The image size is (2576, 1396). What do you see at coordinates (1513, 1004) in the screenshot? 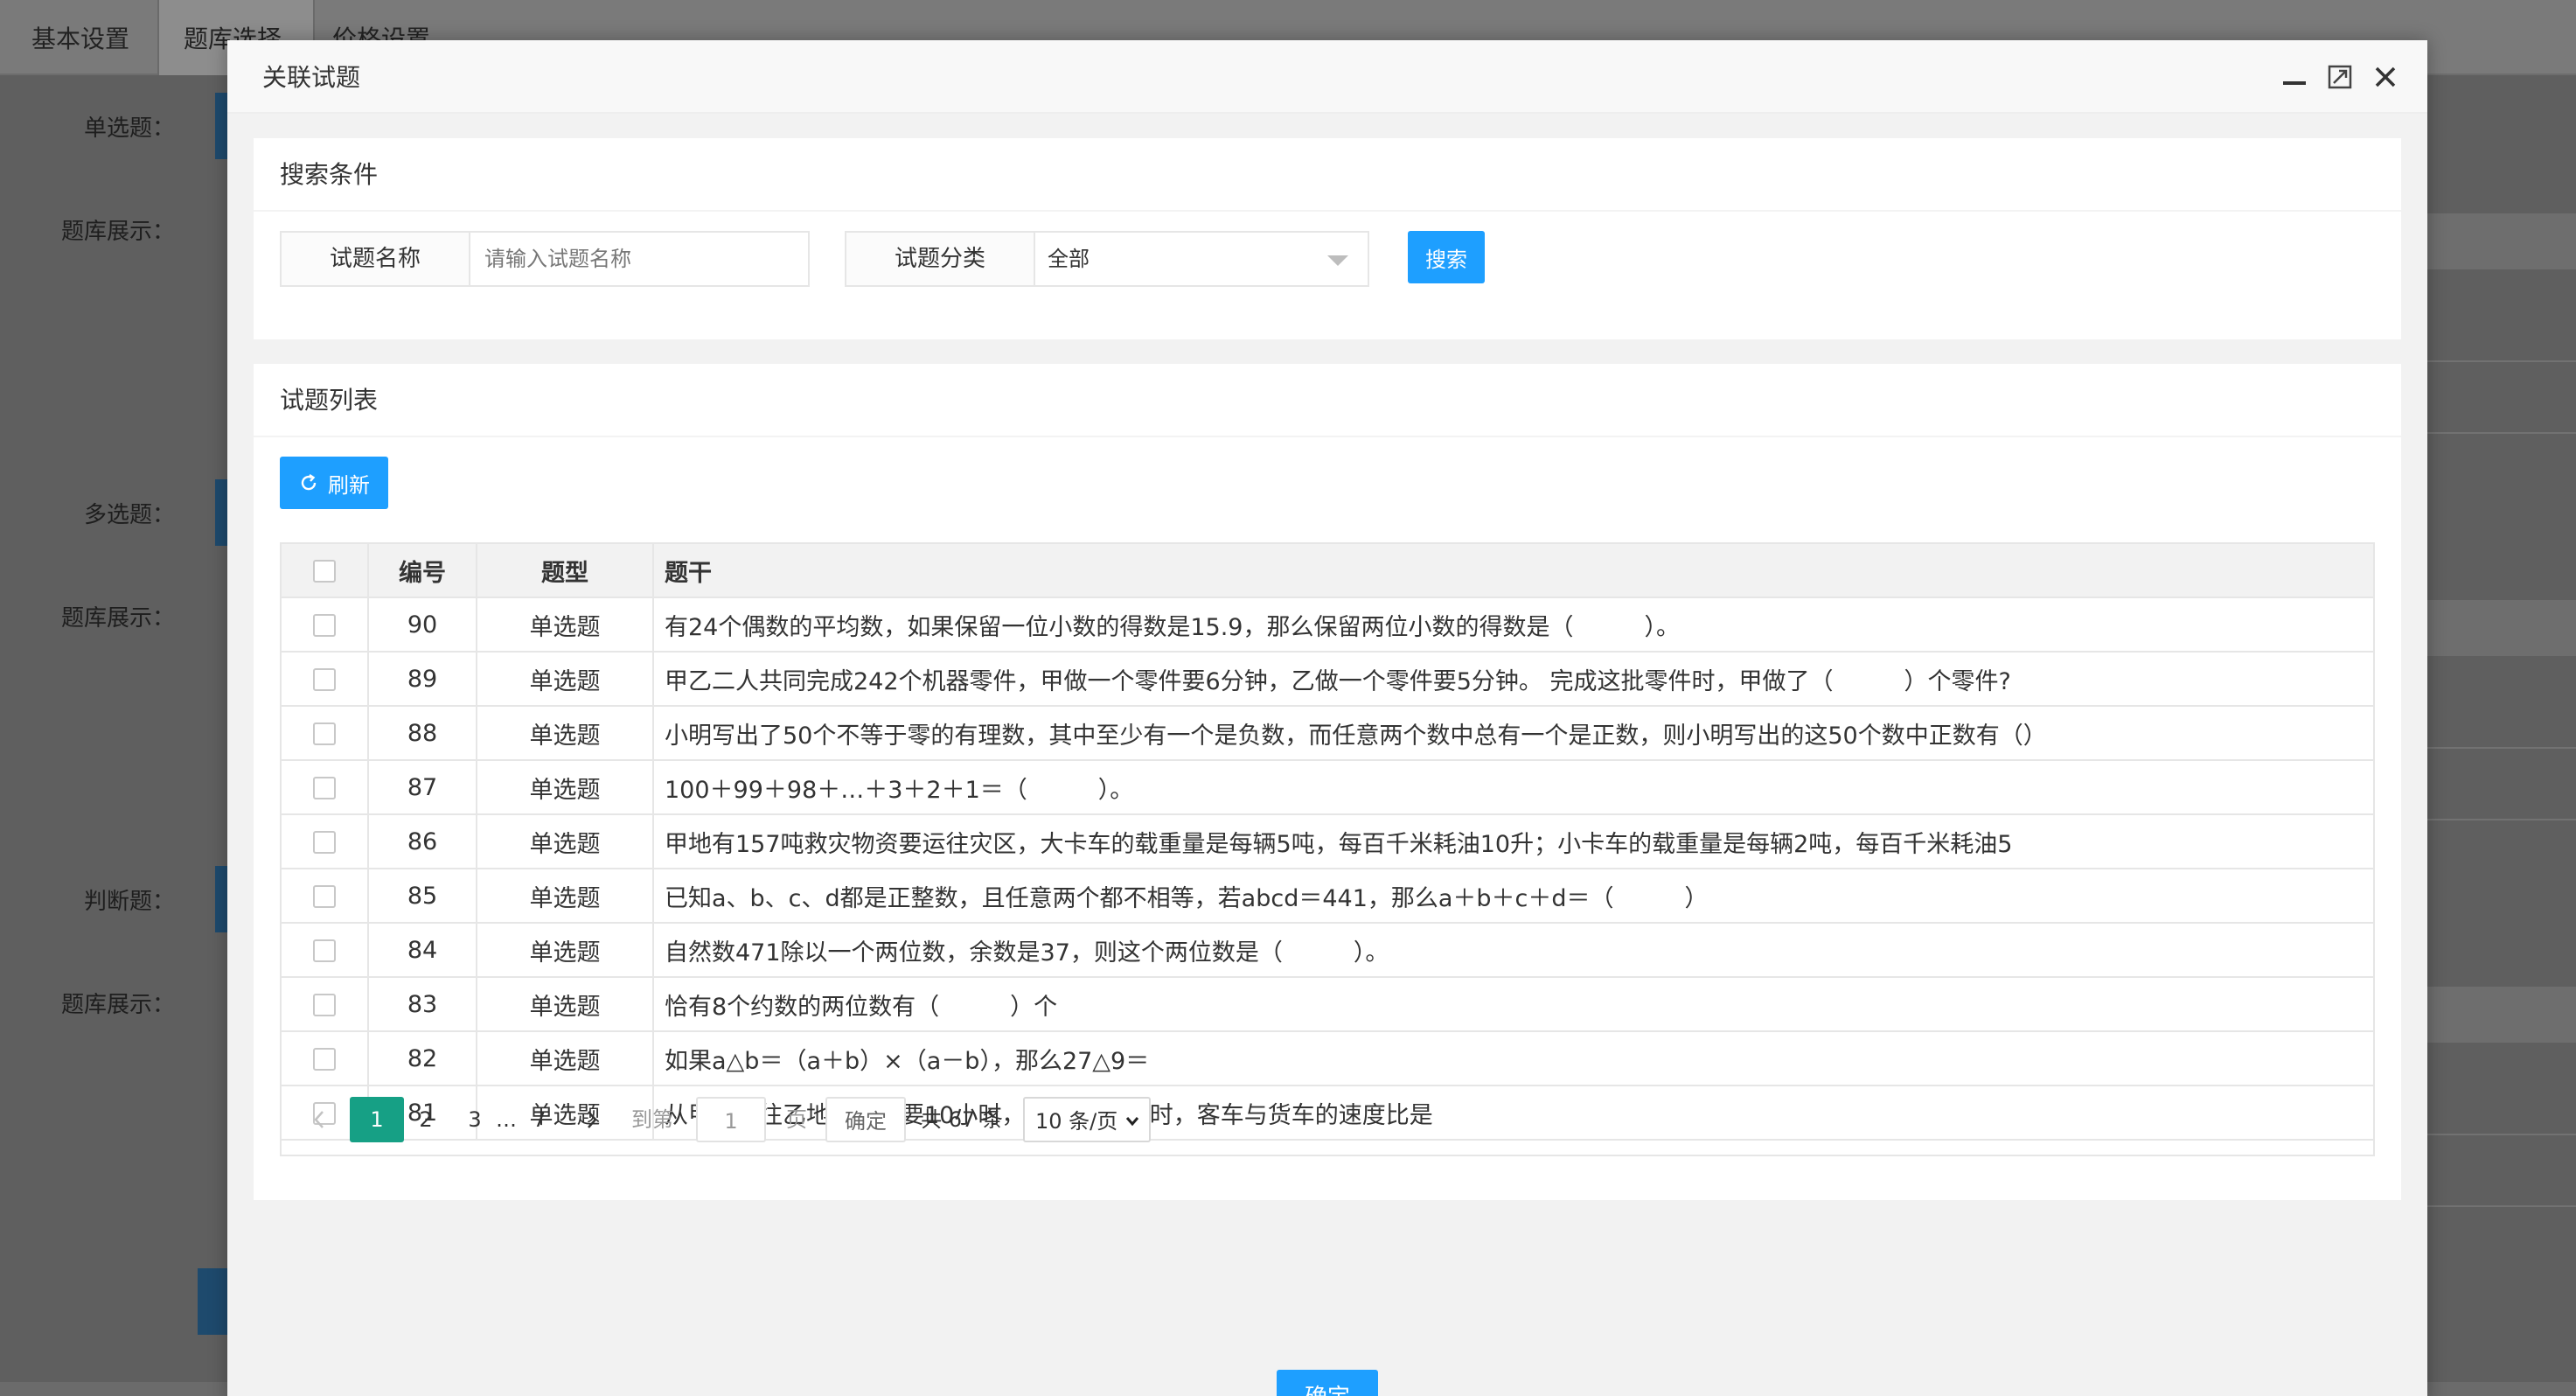
I see `question-stem: 恰有8个约数的两位数有（ ）个` at bounding box center [1513, 1004].